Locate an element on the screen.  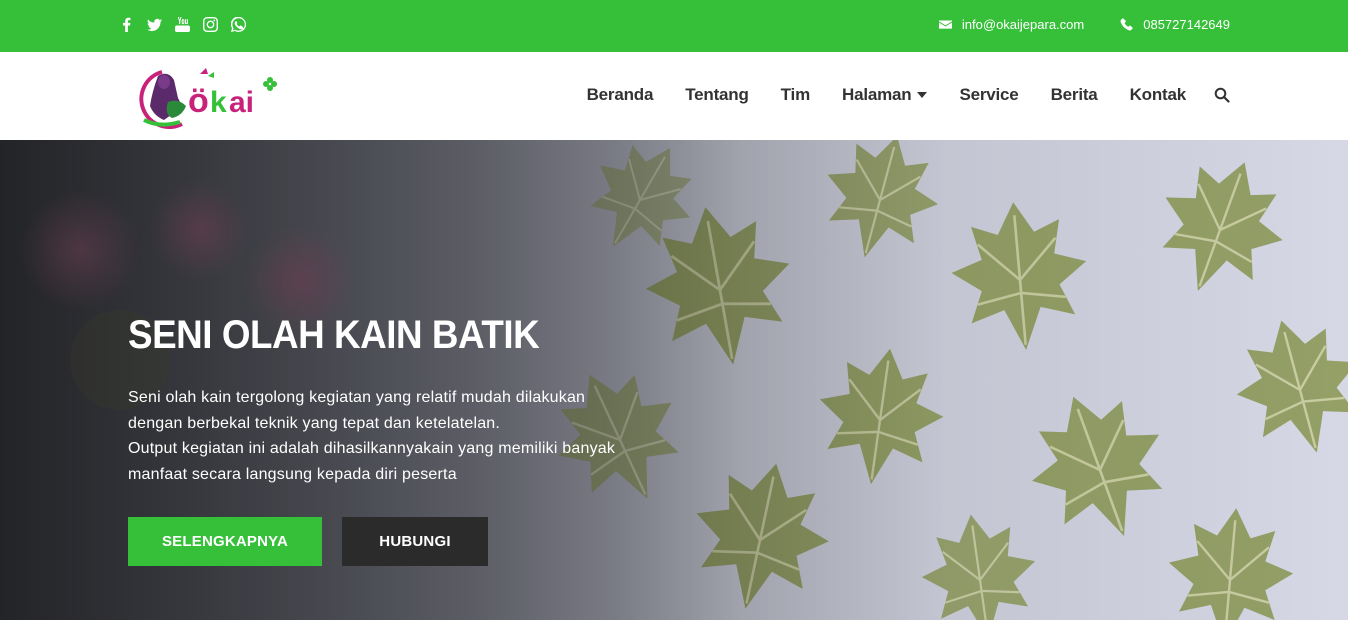
nav-label: Tentang is located at coordinates (717, 94).